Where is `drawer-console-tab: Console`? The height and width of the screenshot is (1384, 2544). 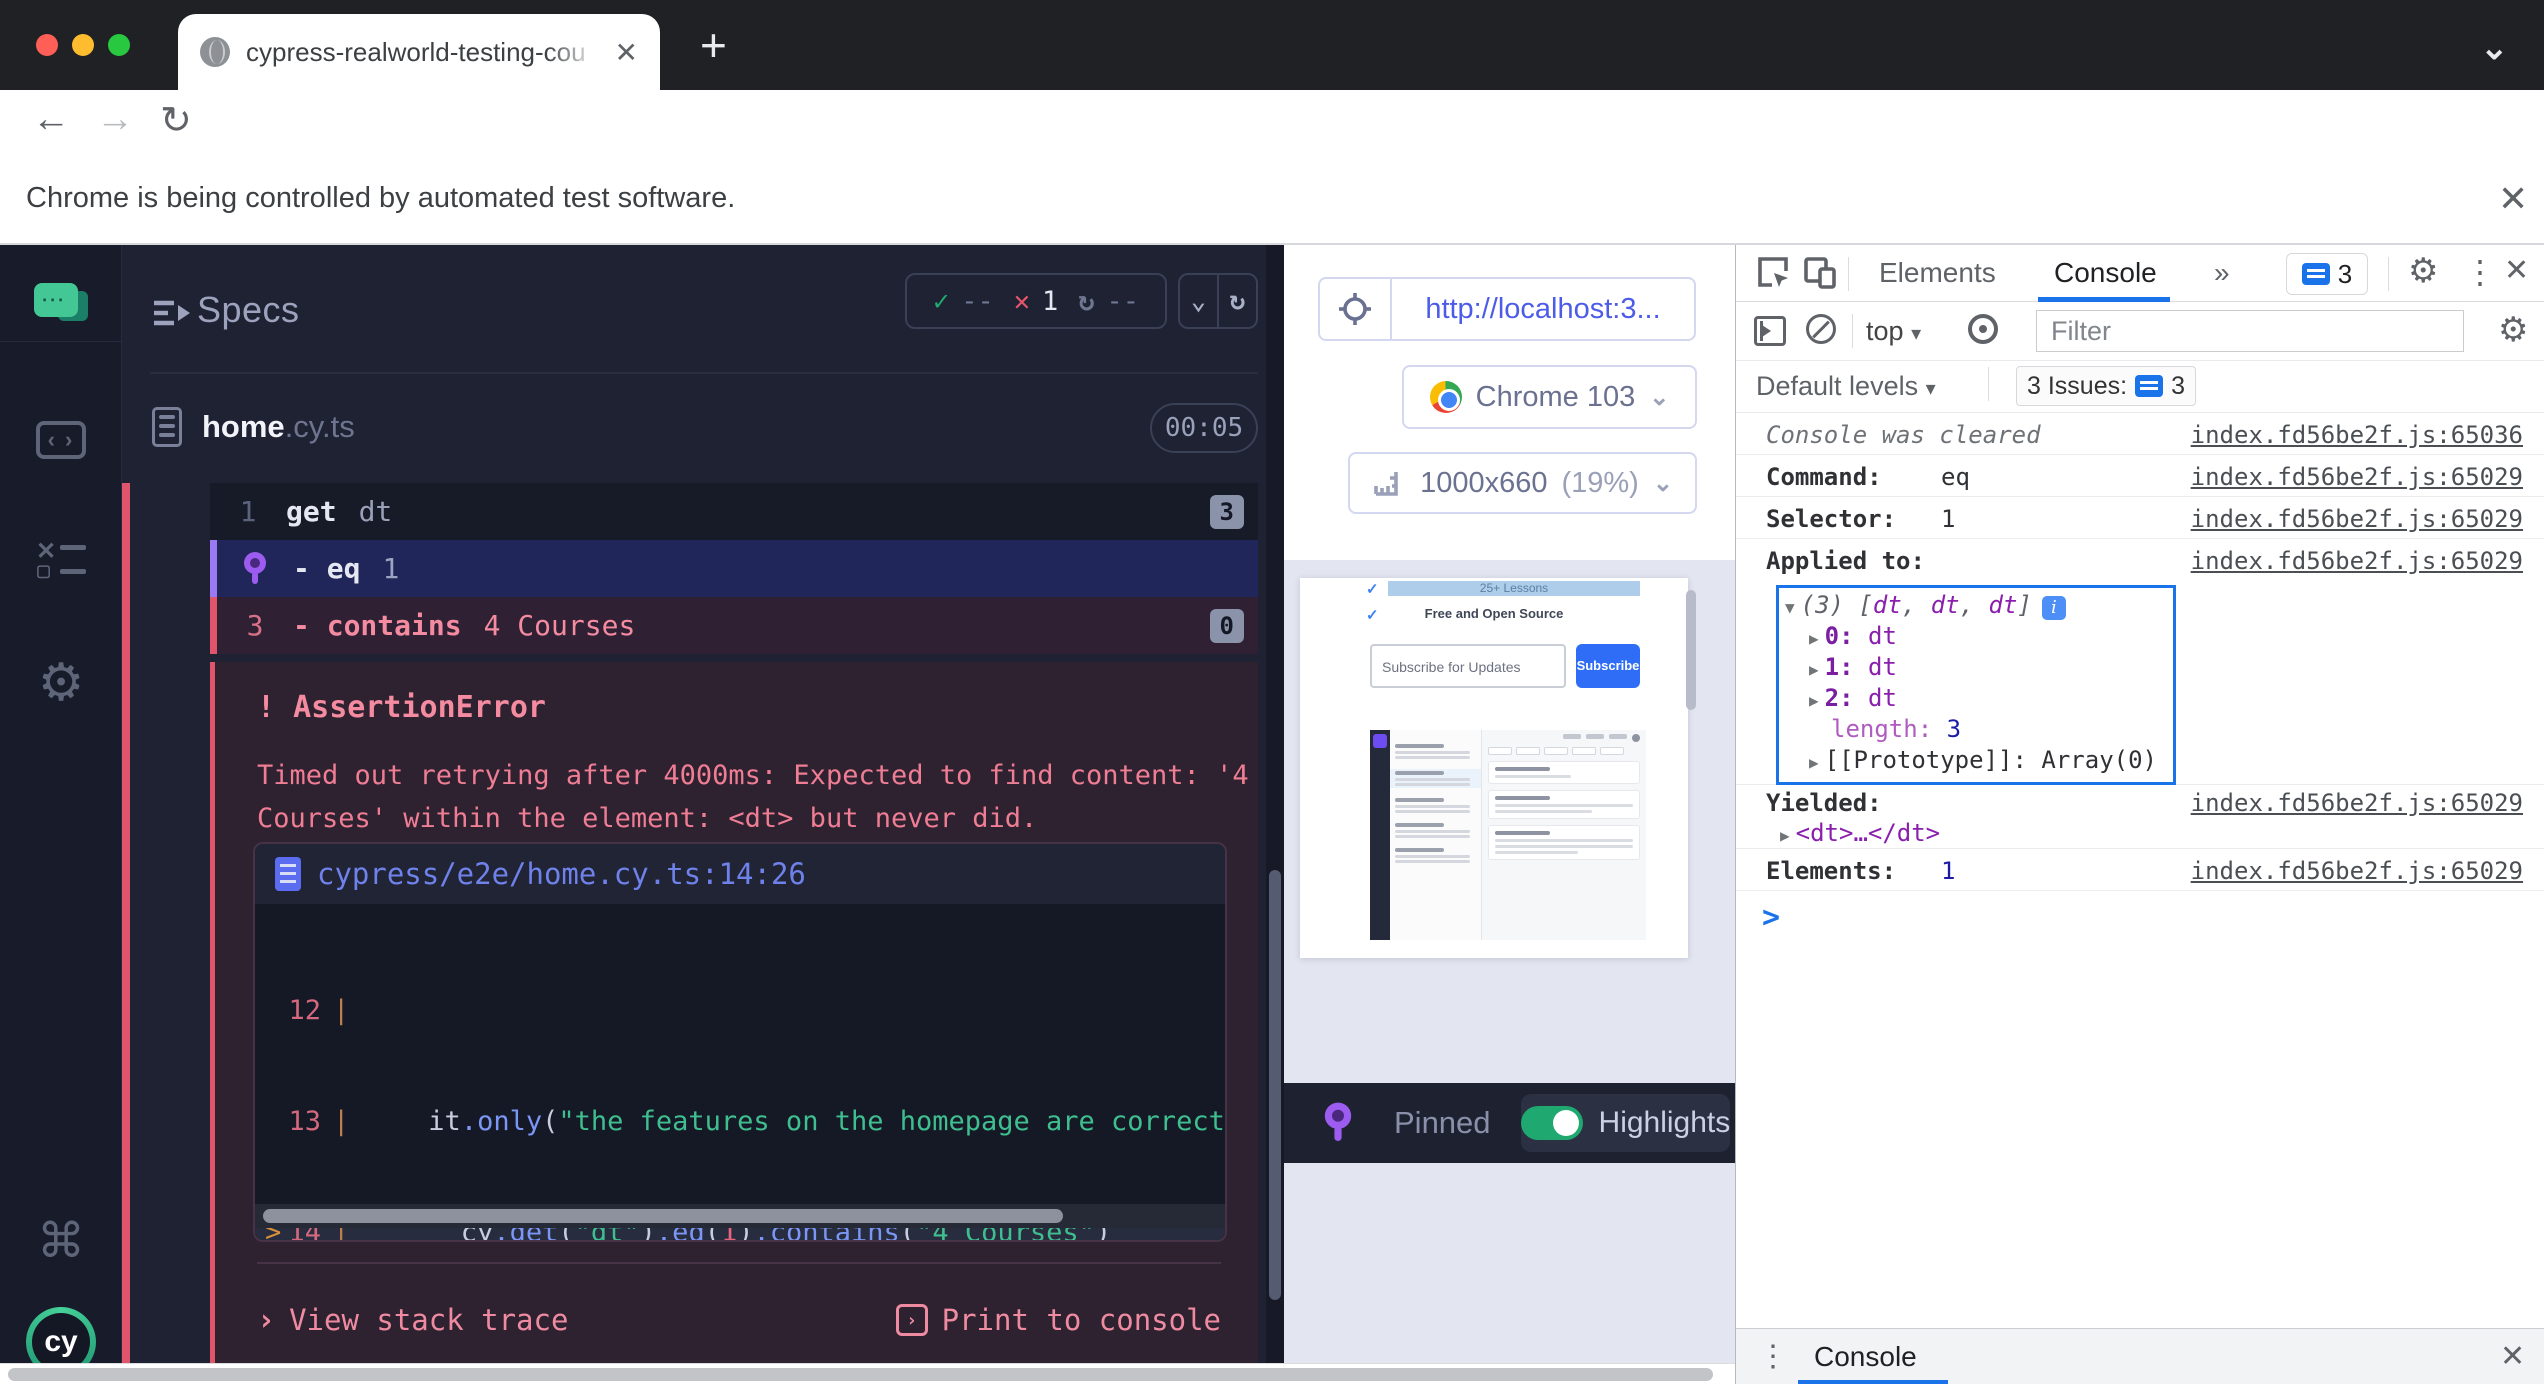 drawer-console-tab: Console is located at coordinates (1865, 1357).